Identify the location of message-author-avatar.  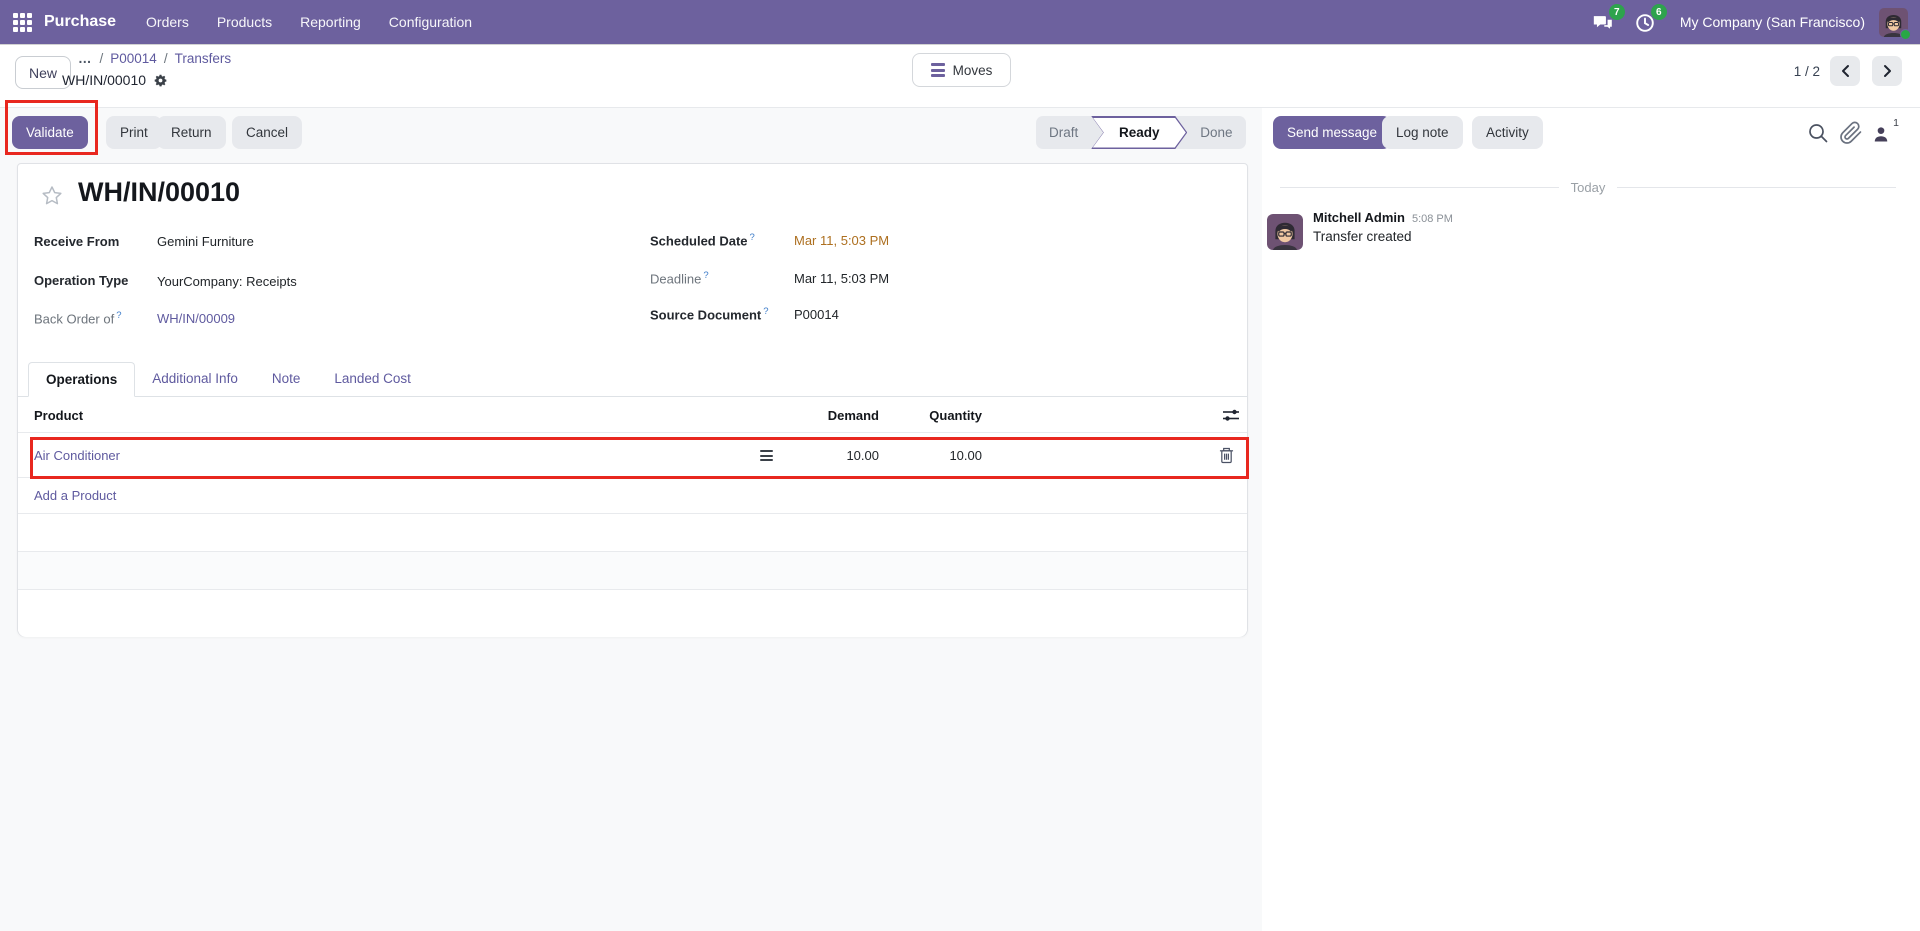
(1285, 232).